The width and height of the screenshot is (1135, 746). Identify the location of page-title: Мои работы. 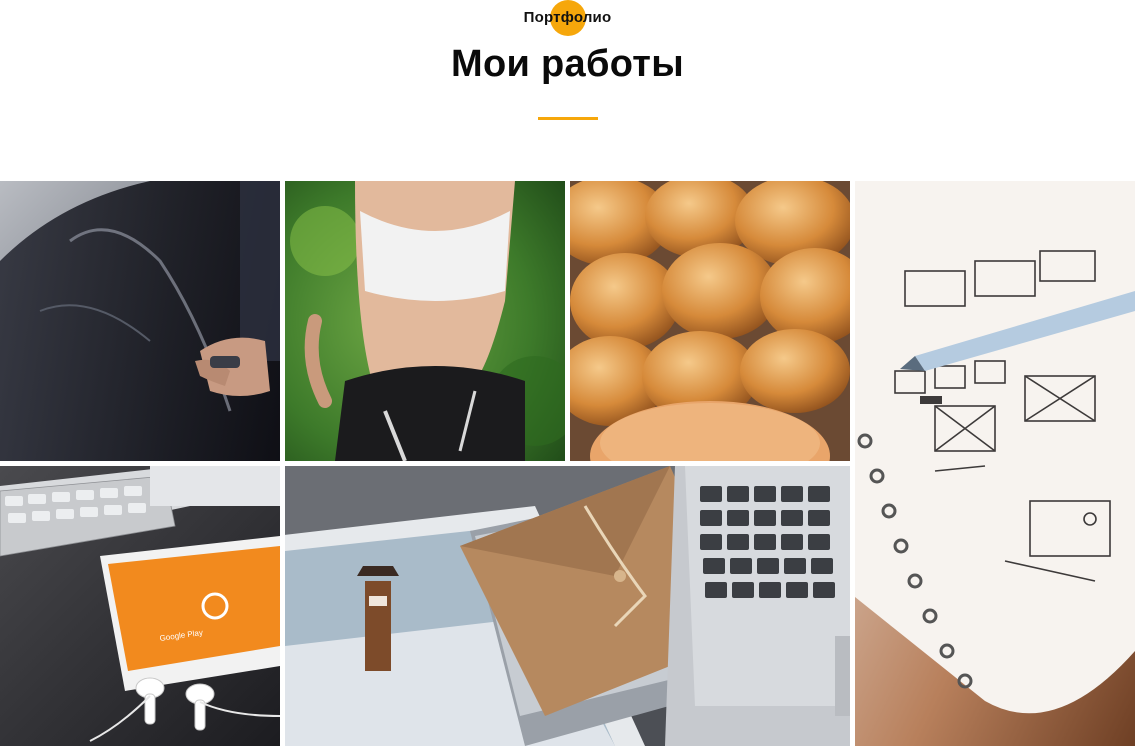
(567, 64).